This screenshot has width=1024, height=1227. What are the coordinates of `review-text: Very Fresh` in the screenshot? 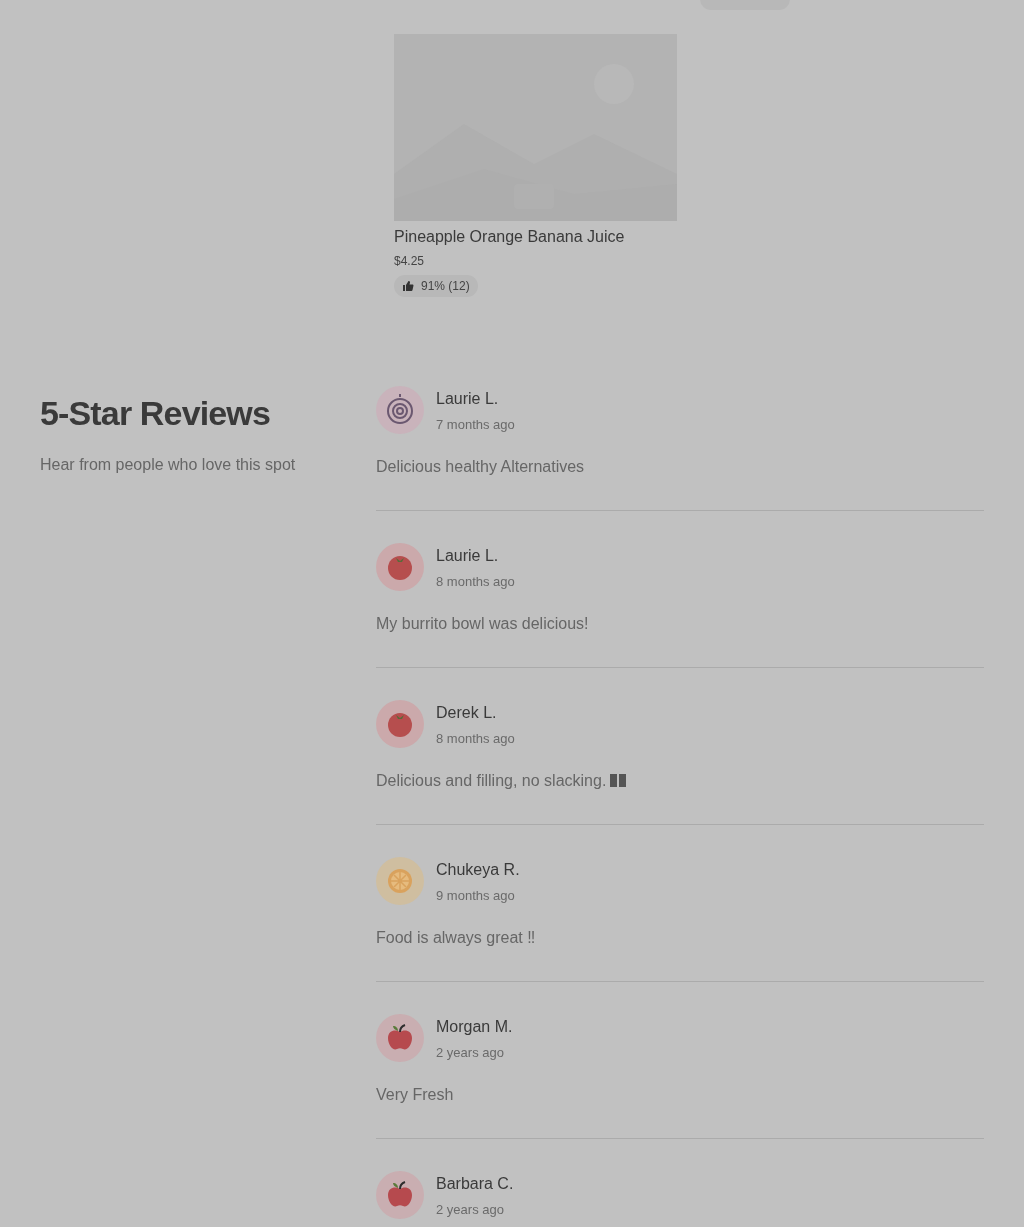 It's located at (415, 1094).